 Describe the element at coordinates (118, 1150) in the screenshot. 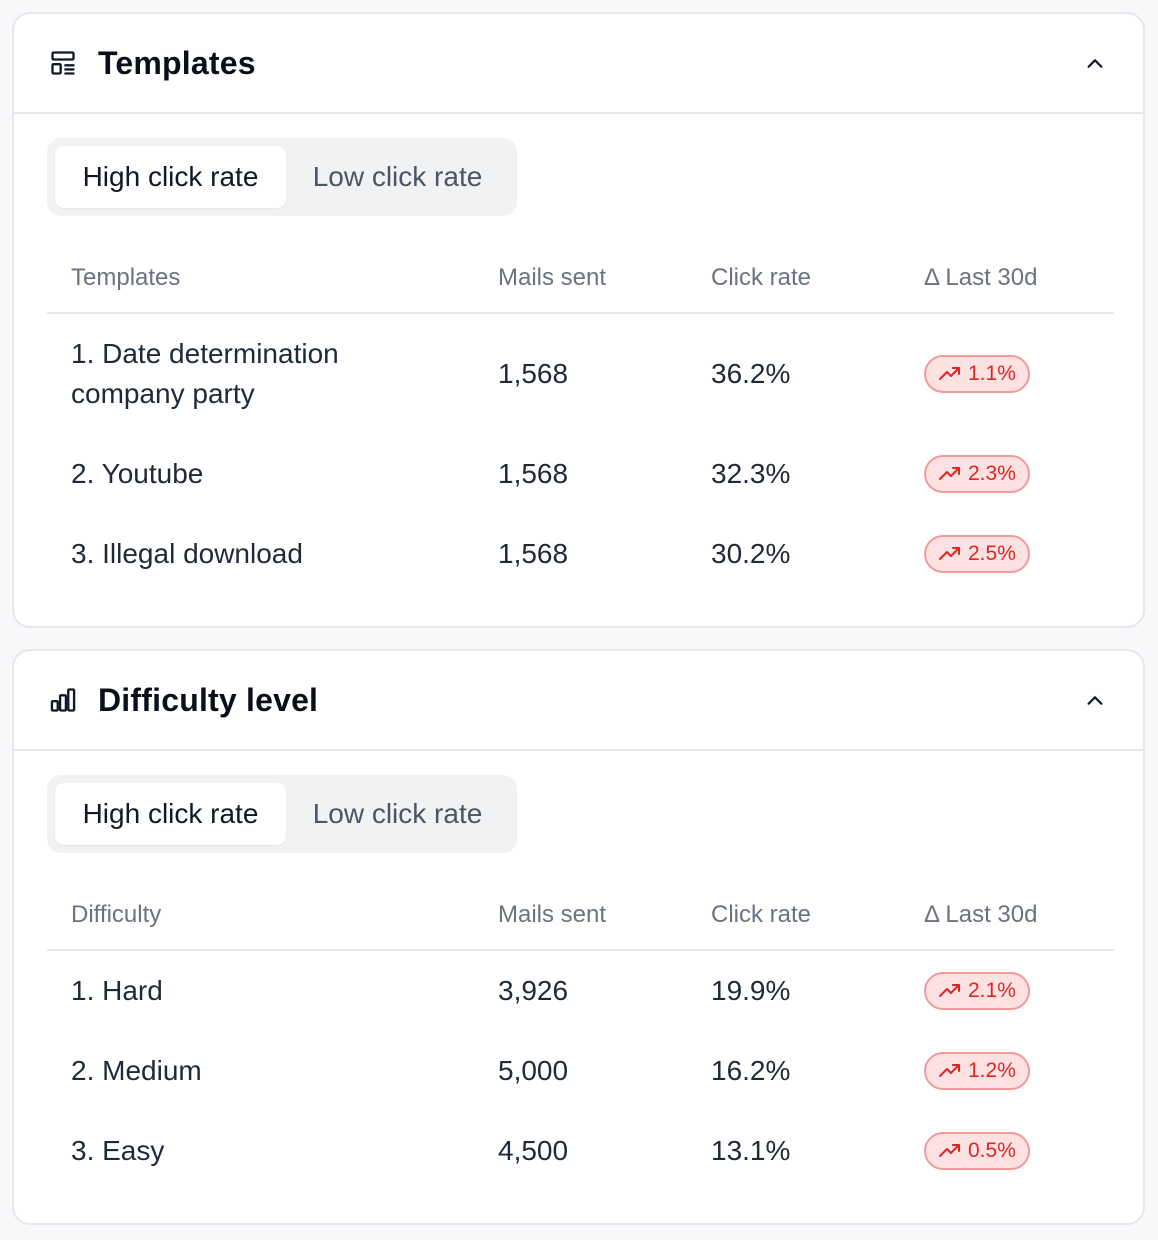

I see `difficulty-name: 3. Easy` at that location.